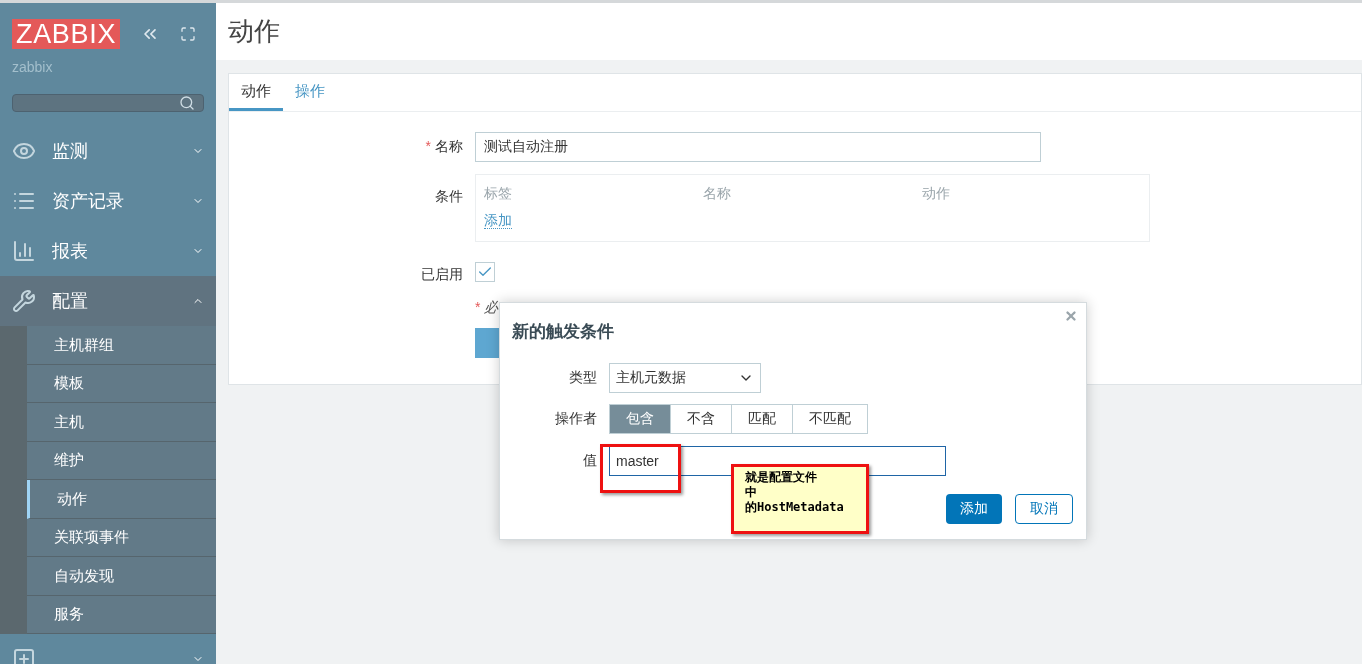 This screenshot has width=1362, height=664. Describe the element at coordinates (254, 31) in the screenshot. I see `page-title: 动作` at that location.